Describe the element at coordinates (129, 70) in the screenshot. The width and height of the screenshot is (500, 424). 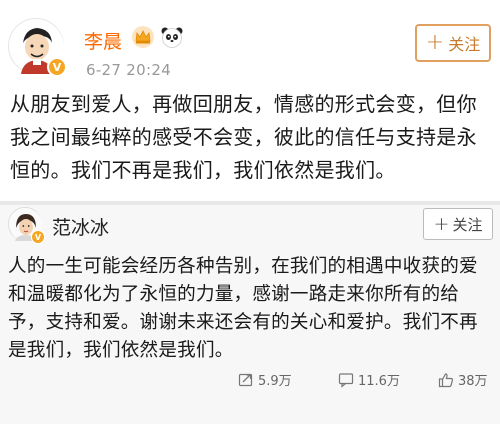
I see `post-timestamp: 6-27 20:24` at that location.